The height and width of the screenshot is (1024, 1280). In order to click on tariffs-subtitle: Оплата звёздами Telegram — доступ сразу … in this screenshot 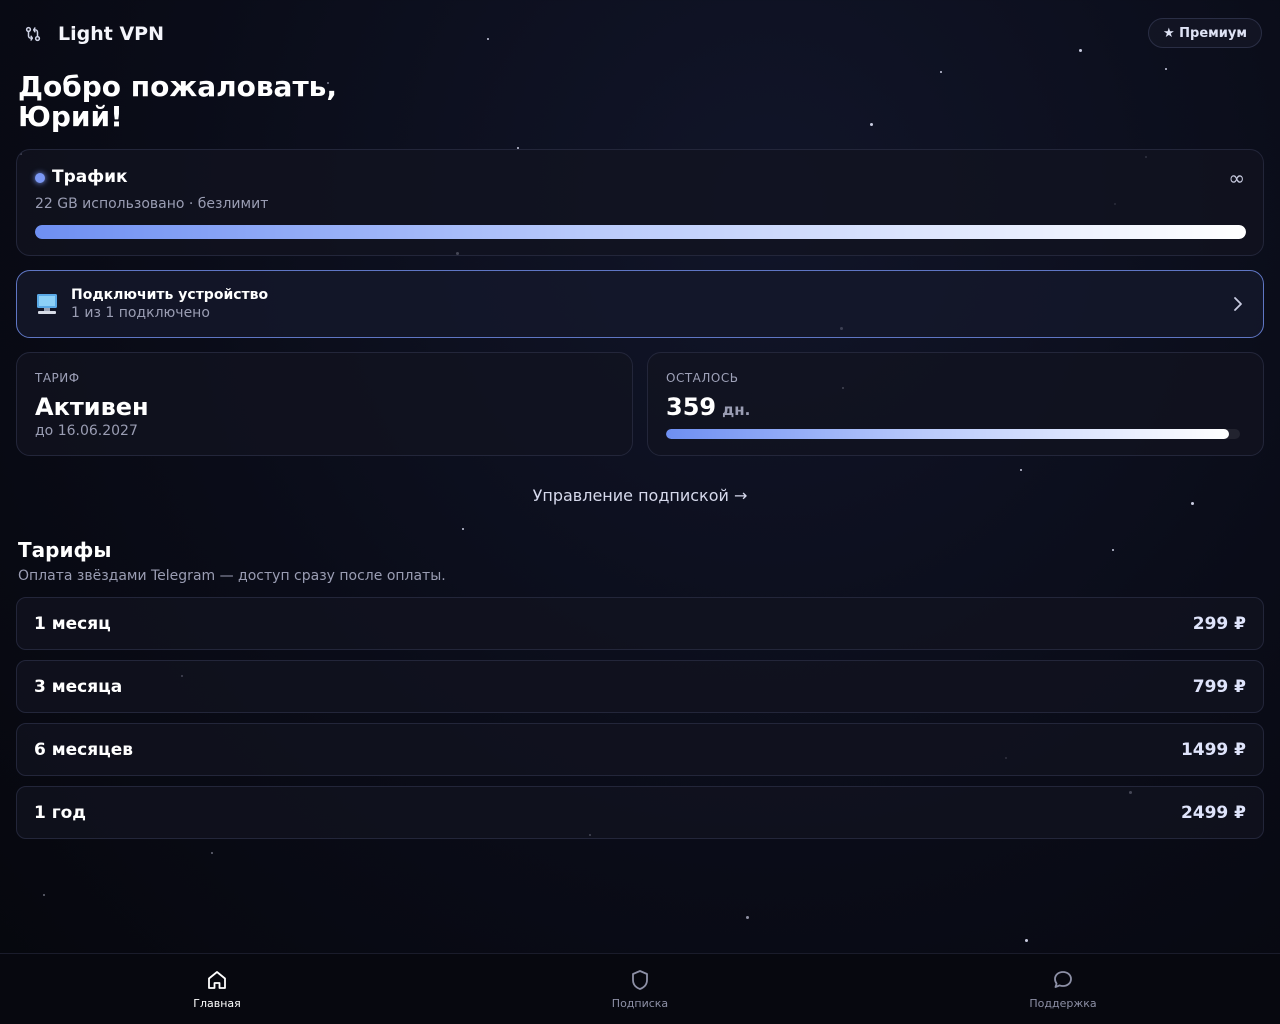, I will do `click(232, 576)`.